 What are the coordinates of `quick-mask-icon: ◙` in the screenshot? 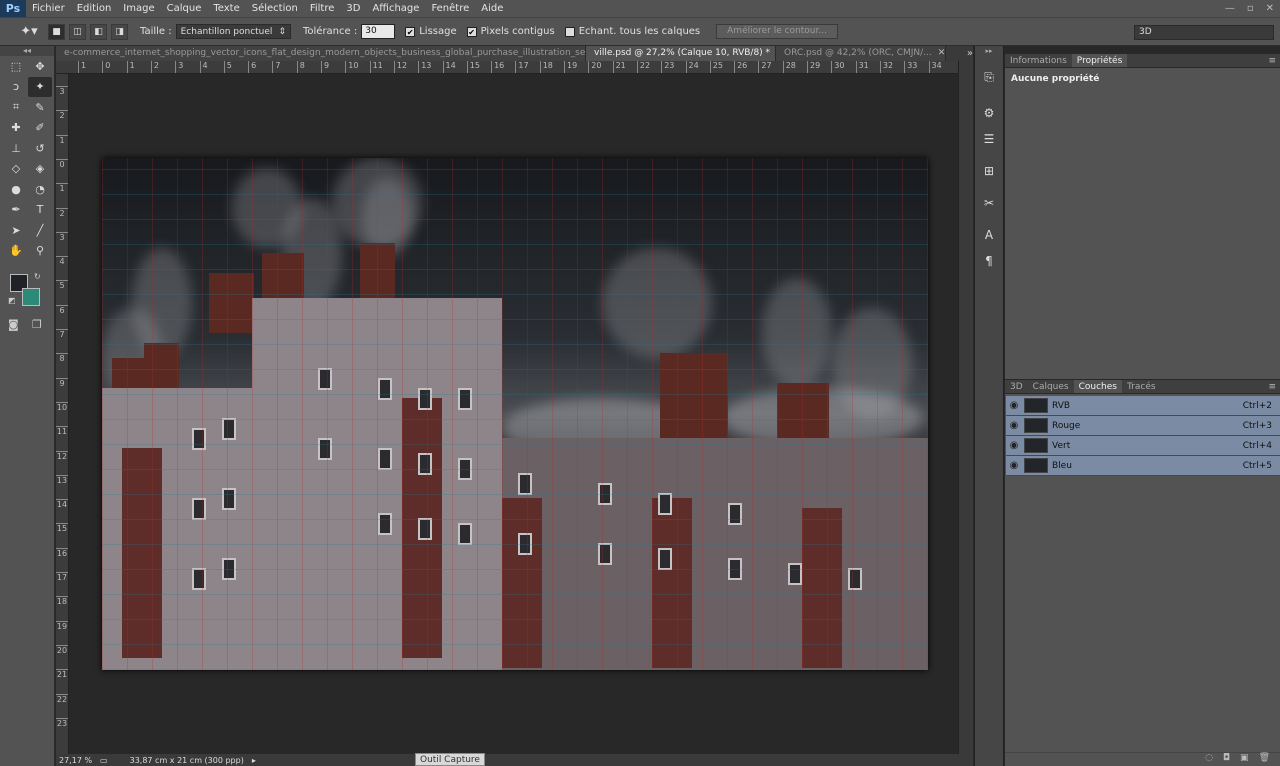 It's located at (13, 324).